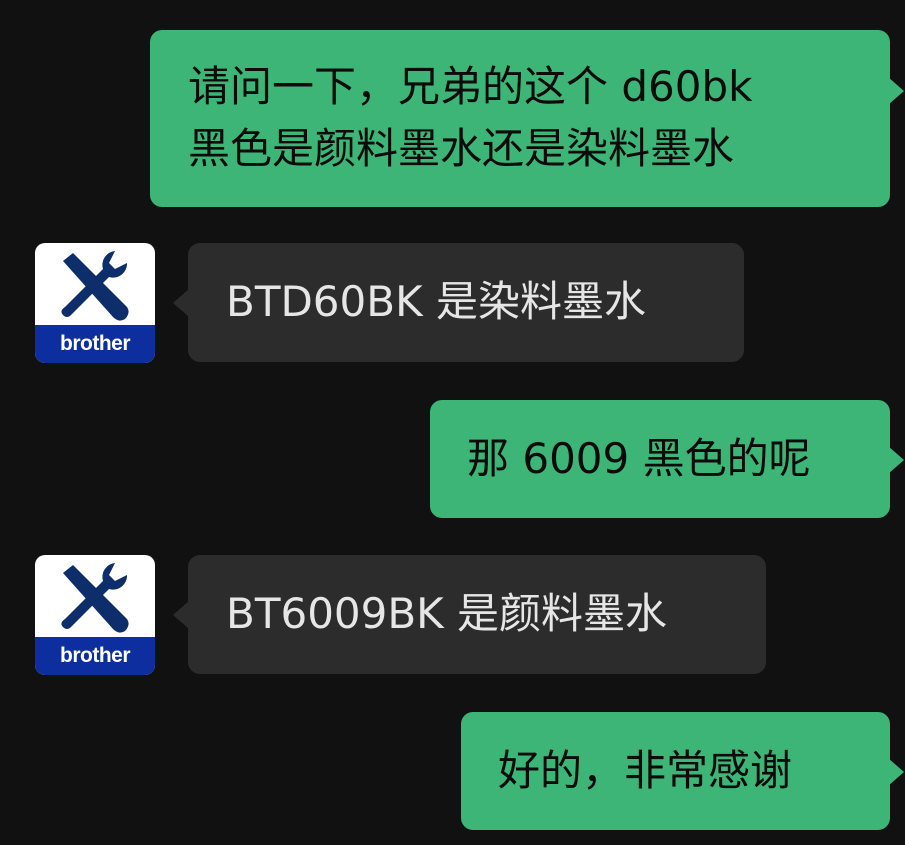 The height and width of the screenshot is (845, 905). Describe the element at coordinates (477, 614) in the screenshot. I see `message-bubble: BT6009BK 是颜料墨水` at that location.